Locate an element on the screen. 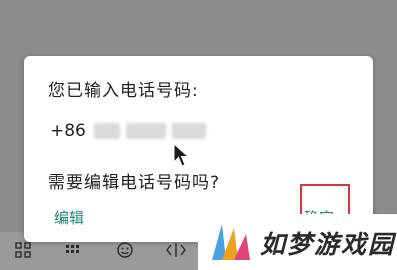  cursor-move-icon is located at coordinates (175, 250).